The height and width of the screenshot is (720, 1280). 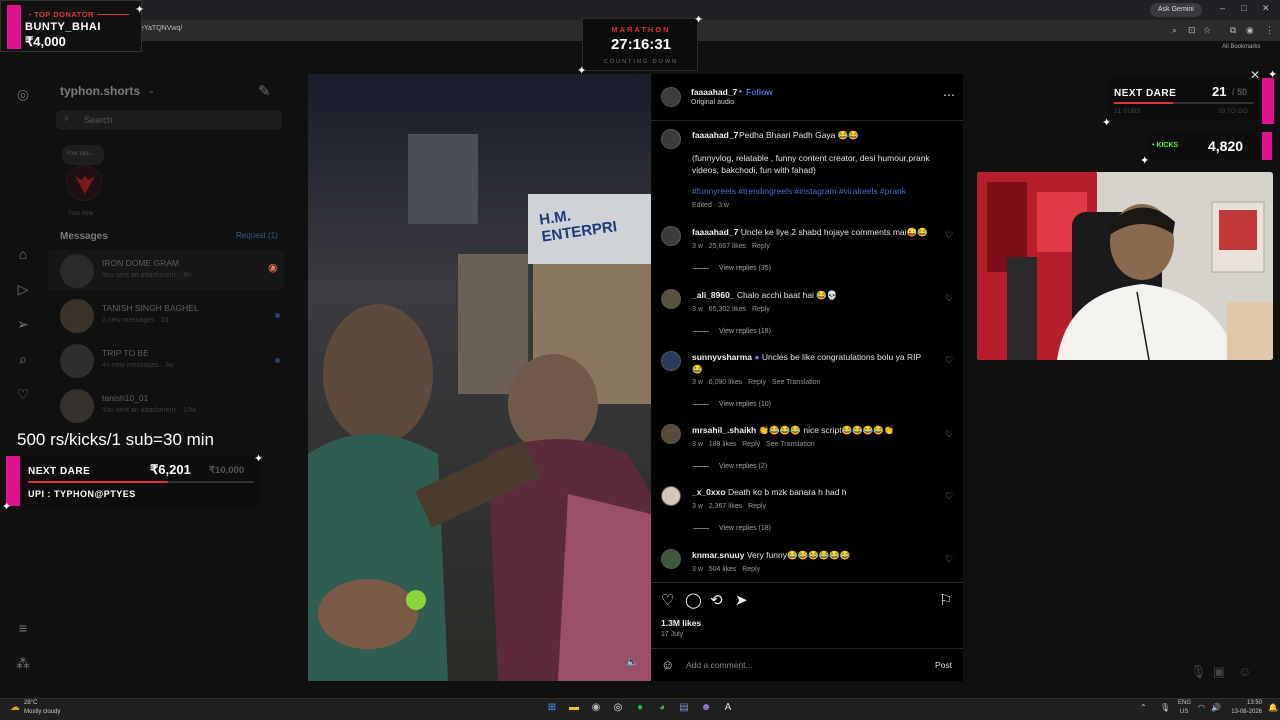 What do you see at coordinates (741, 600) in the screenshot?
I see `share-send-icon: ➤` at bounding box center [741, 600].